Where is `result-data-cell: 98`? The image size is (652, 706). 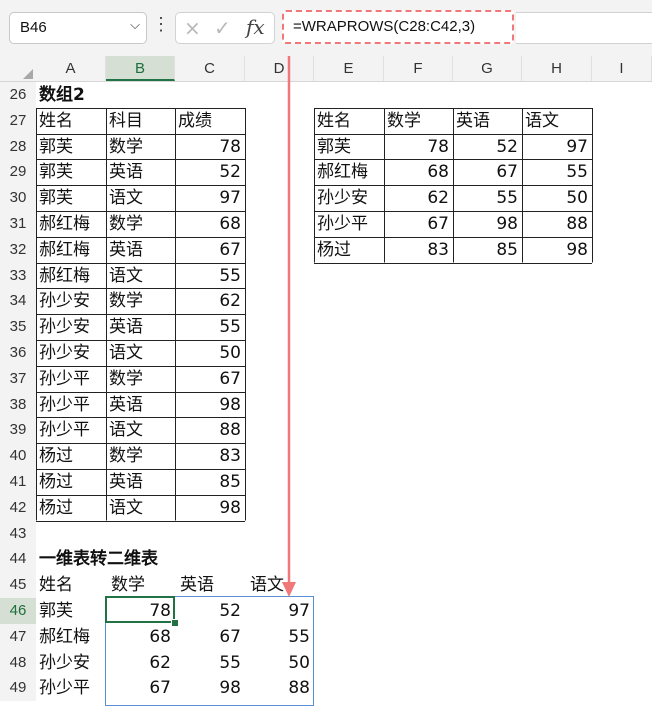
result-data-cell: 98 is located at coordinates (487, 224).